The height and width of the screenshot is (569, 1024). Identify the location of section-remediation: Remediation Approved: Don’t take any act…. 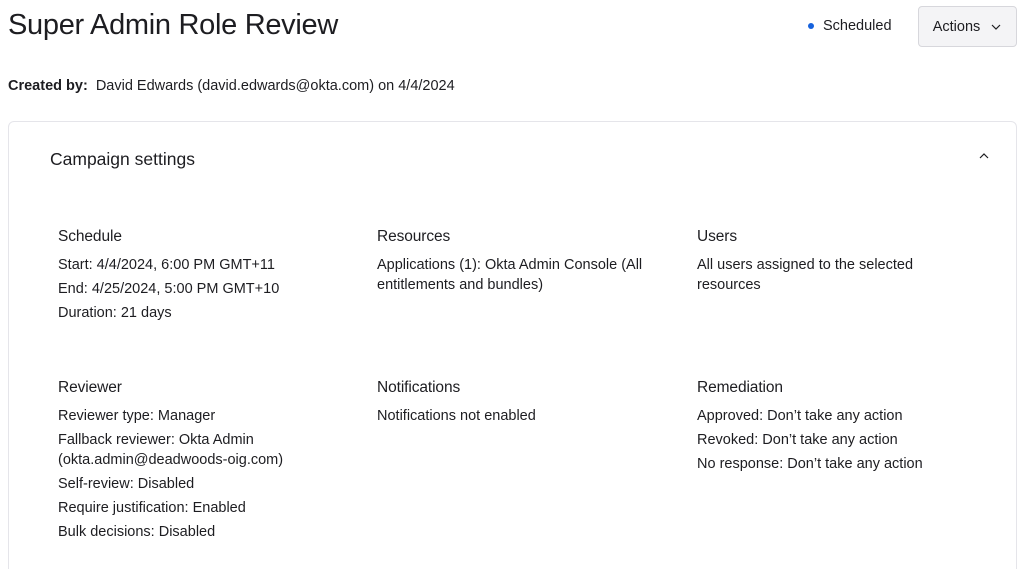
(847, 428).